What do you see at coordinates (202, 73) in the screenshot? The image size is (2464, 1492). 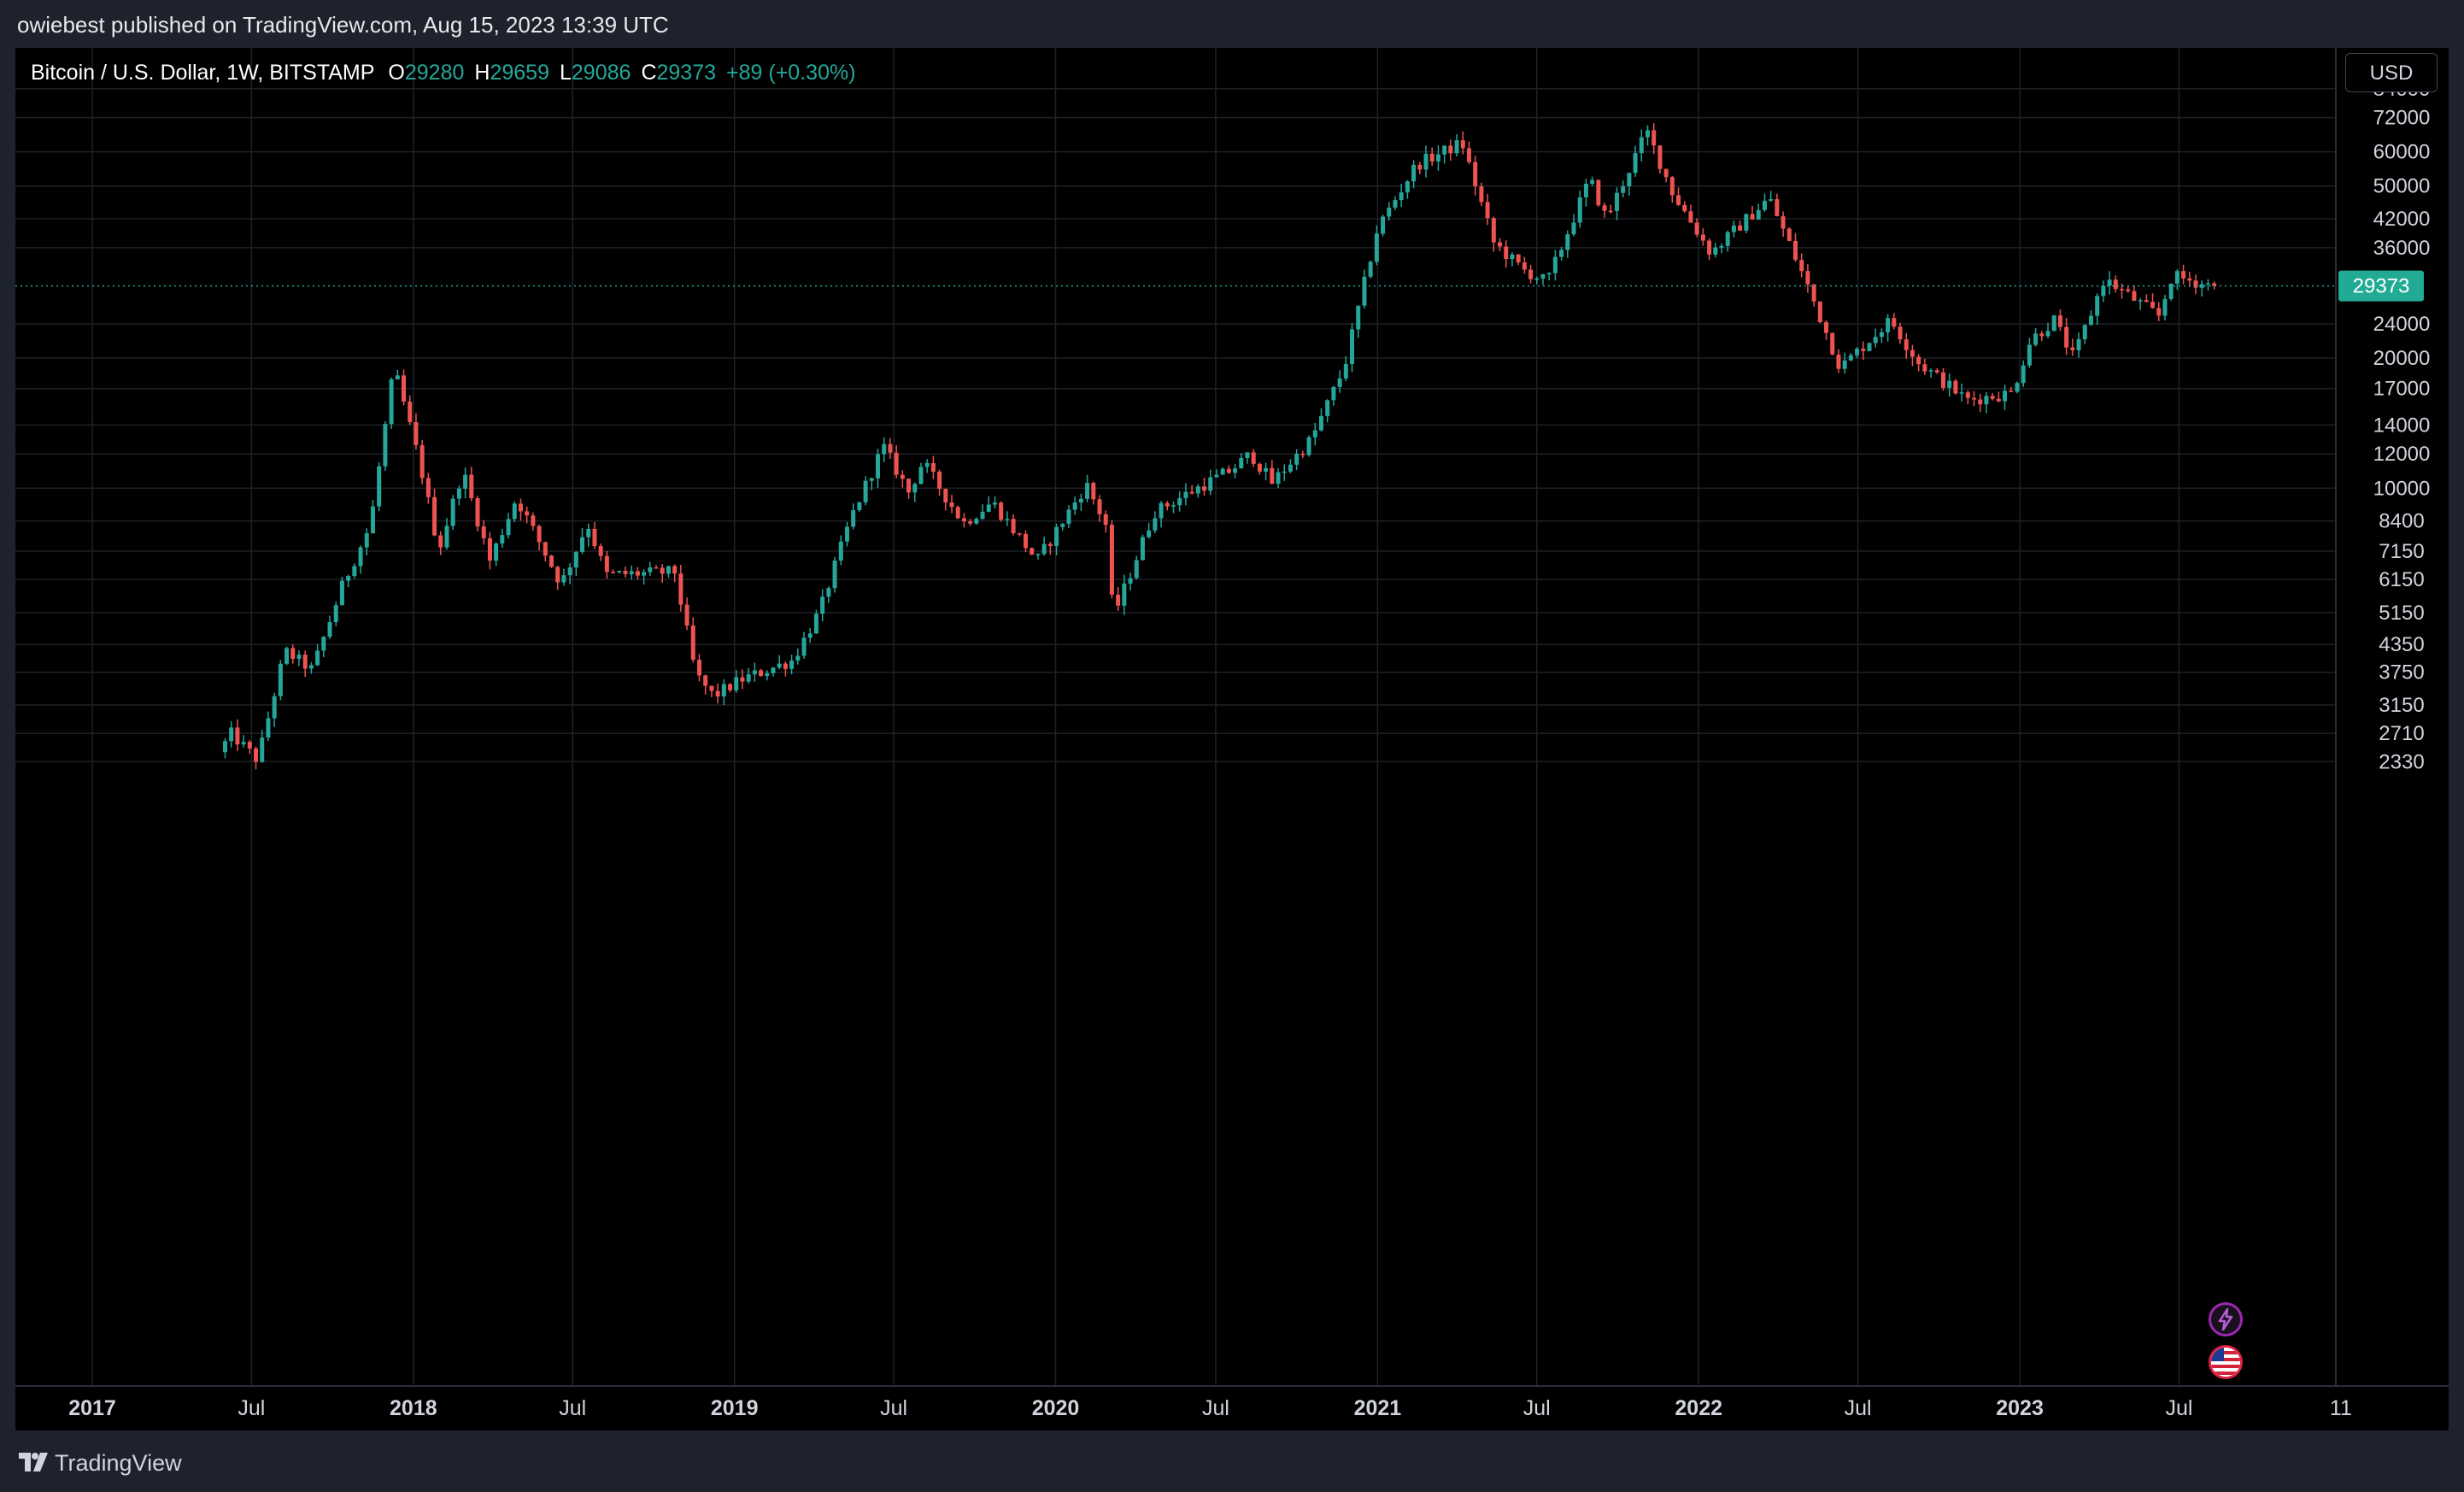 I see `symbol-title: Bitcoin / U.S. Dollar, 1W, BITSTAMP` at bounding box center [202, 73].